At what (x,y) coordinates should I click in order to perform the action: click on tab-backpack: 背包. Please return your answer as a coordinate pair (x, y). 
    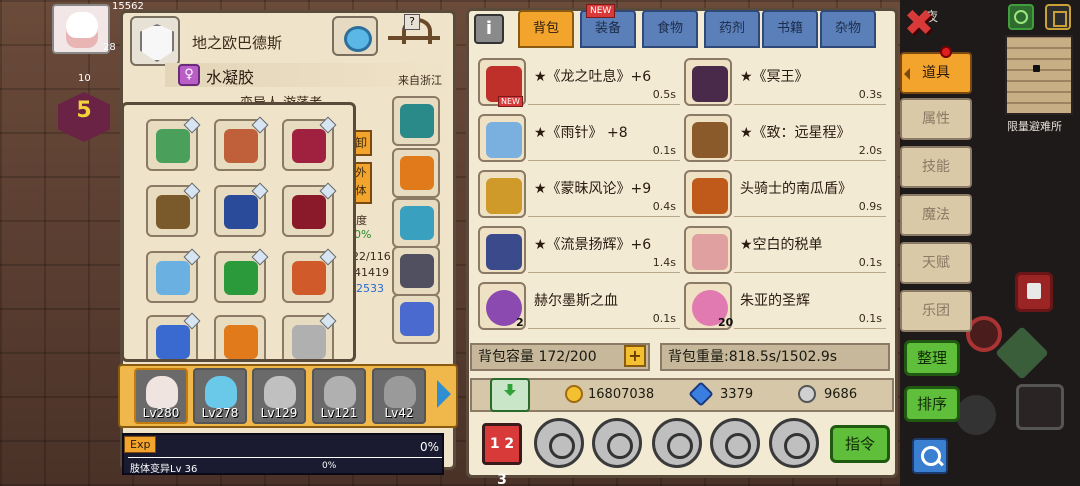
    Looking at the image, I should click on (546, 29).